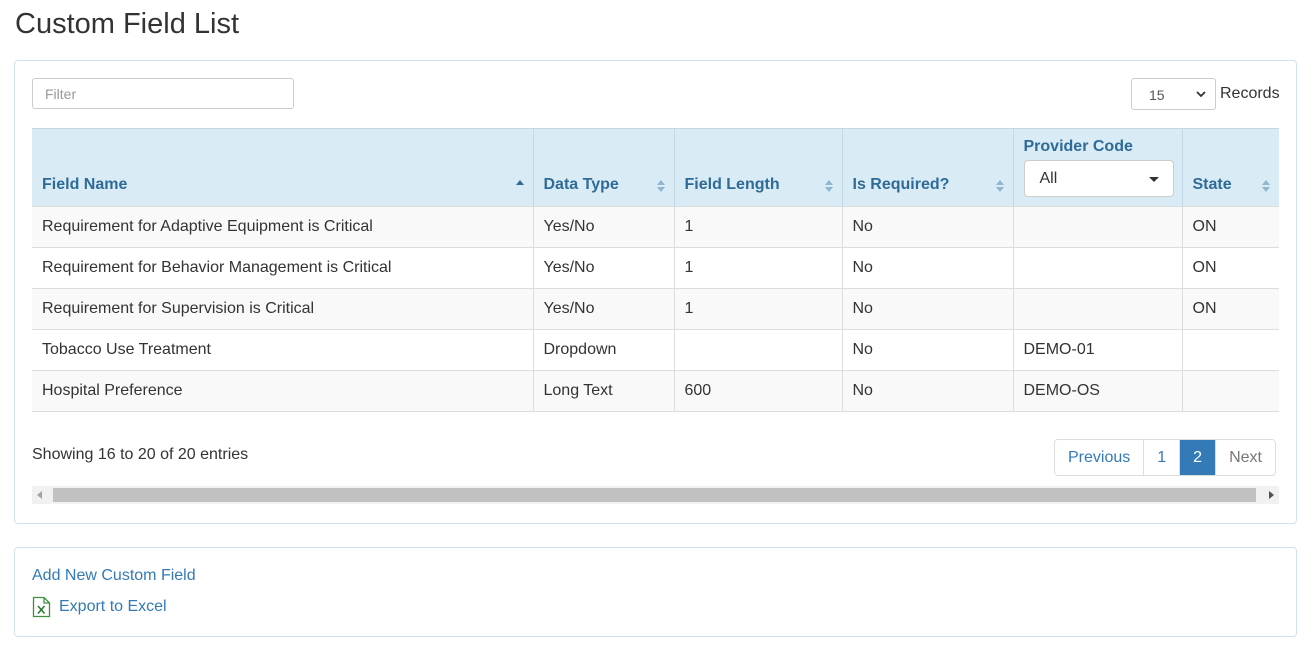  What do you see at coordinates (1098, 178) in the screenshot?
I see `provider-code-filter-select: All` at bounding box center [1098, 178].